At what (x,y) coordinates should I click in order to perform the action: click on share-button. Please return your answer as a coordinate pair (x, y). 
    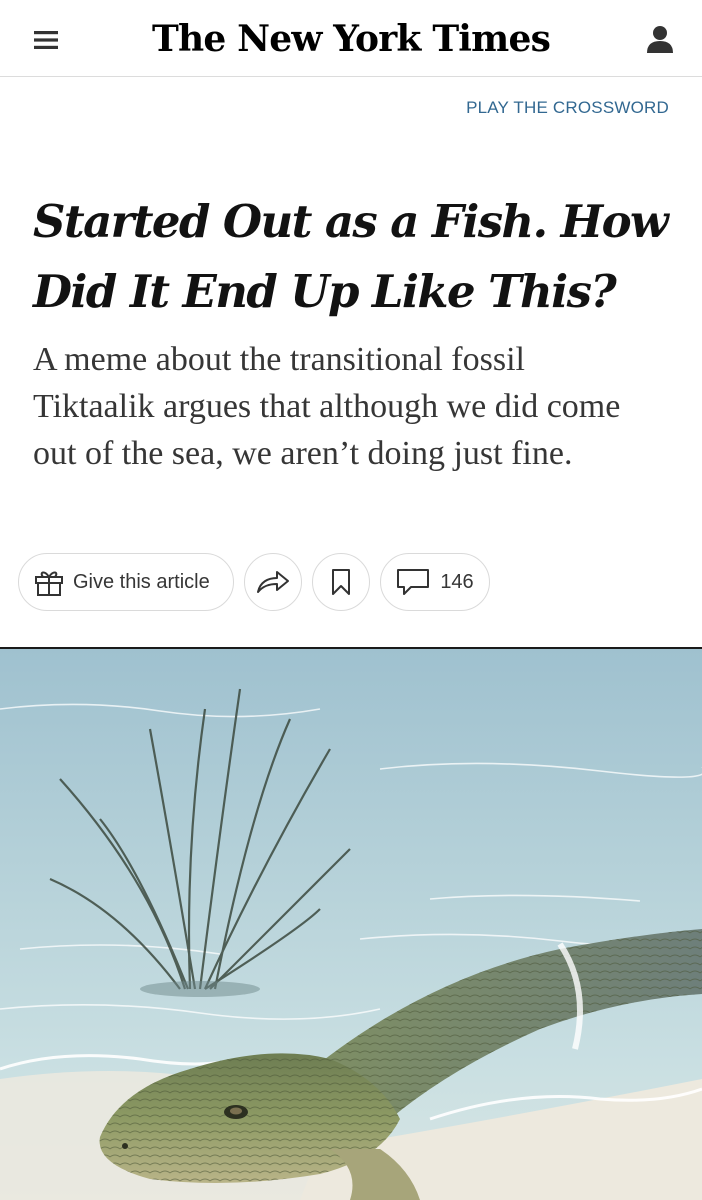
    Looking at the image, I should click on (273, 582).